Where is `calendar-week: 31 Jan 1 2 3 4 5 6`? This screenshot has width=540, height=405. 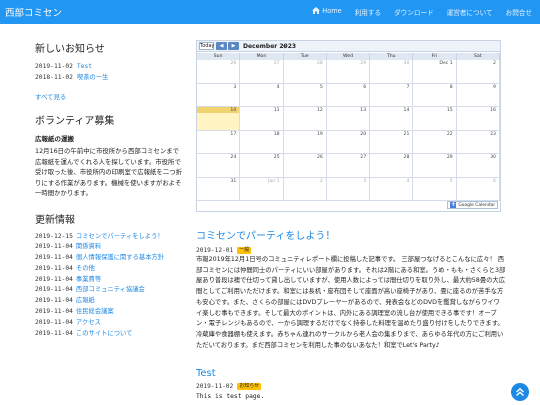
calendar-week: 31 Jan 1 2 3 4 5 6 is located at coordinates (348, 189).